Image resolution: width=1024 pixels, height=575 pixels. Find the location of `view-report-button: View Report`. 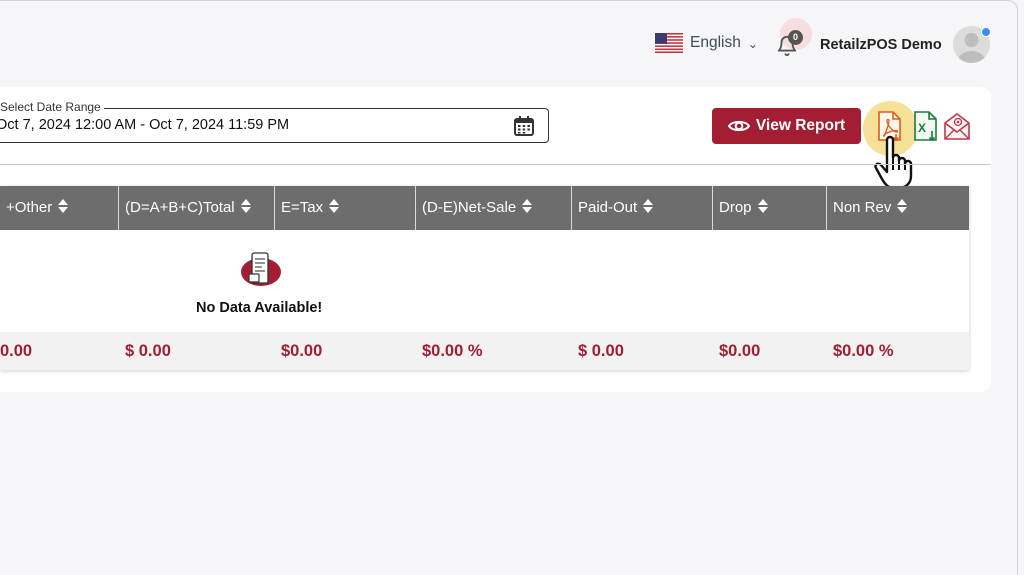

view-report-button: View Report is located at coordinates (786, 126).